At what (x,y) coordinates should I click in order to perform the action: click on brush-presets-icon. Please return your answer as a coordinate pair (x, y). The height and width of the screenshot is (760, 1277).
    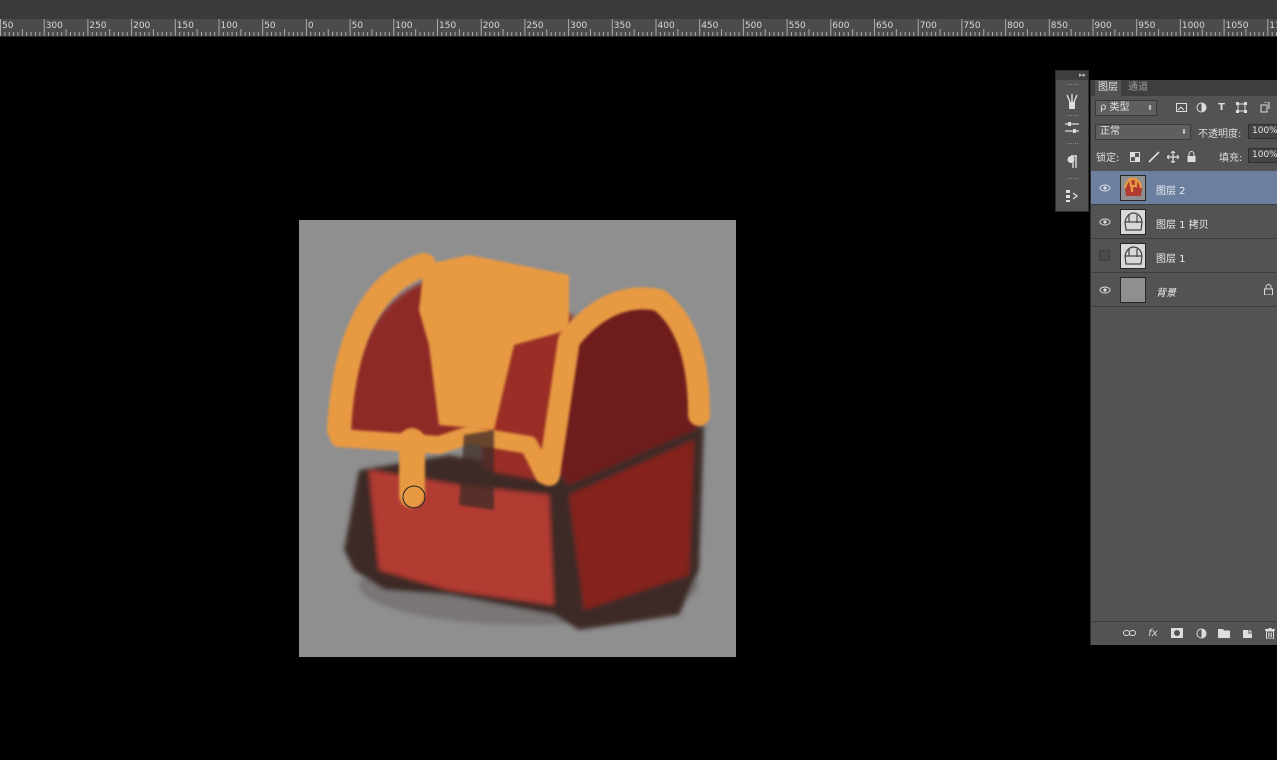
    Looking at the image, I should click on (1072, 102).